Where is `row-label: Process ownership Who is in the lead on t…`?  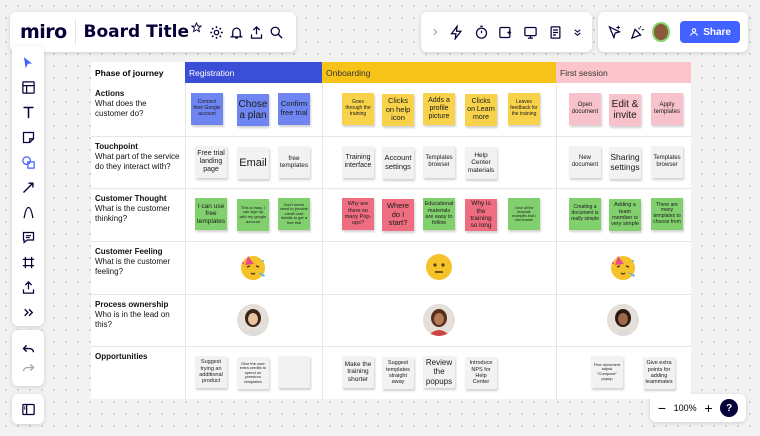 row-label: Process ownership Who is in the lead on t… is located at coordinates (138, 315).